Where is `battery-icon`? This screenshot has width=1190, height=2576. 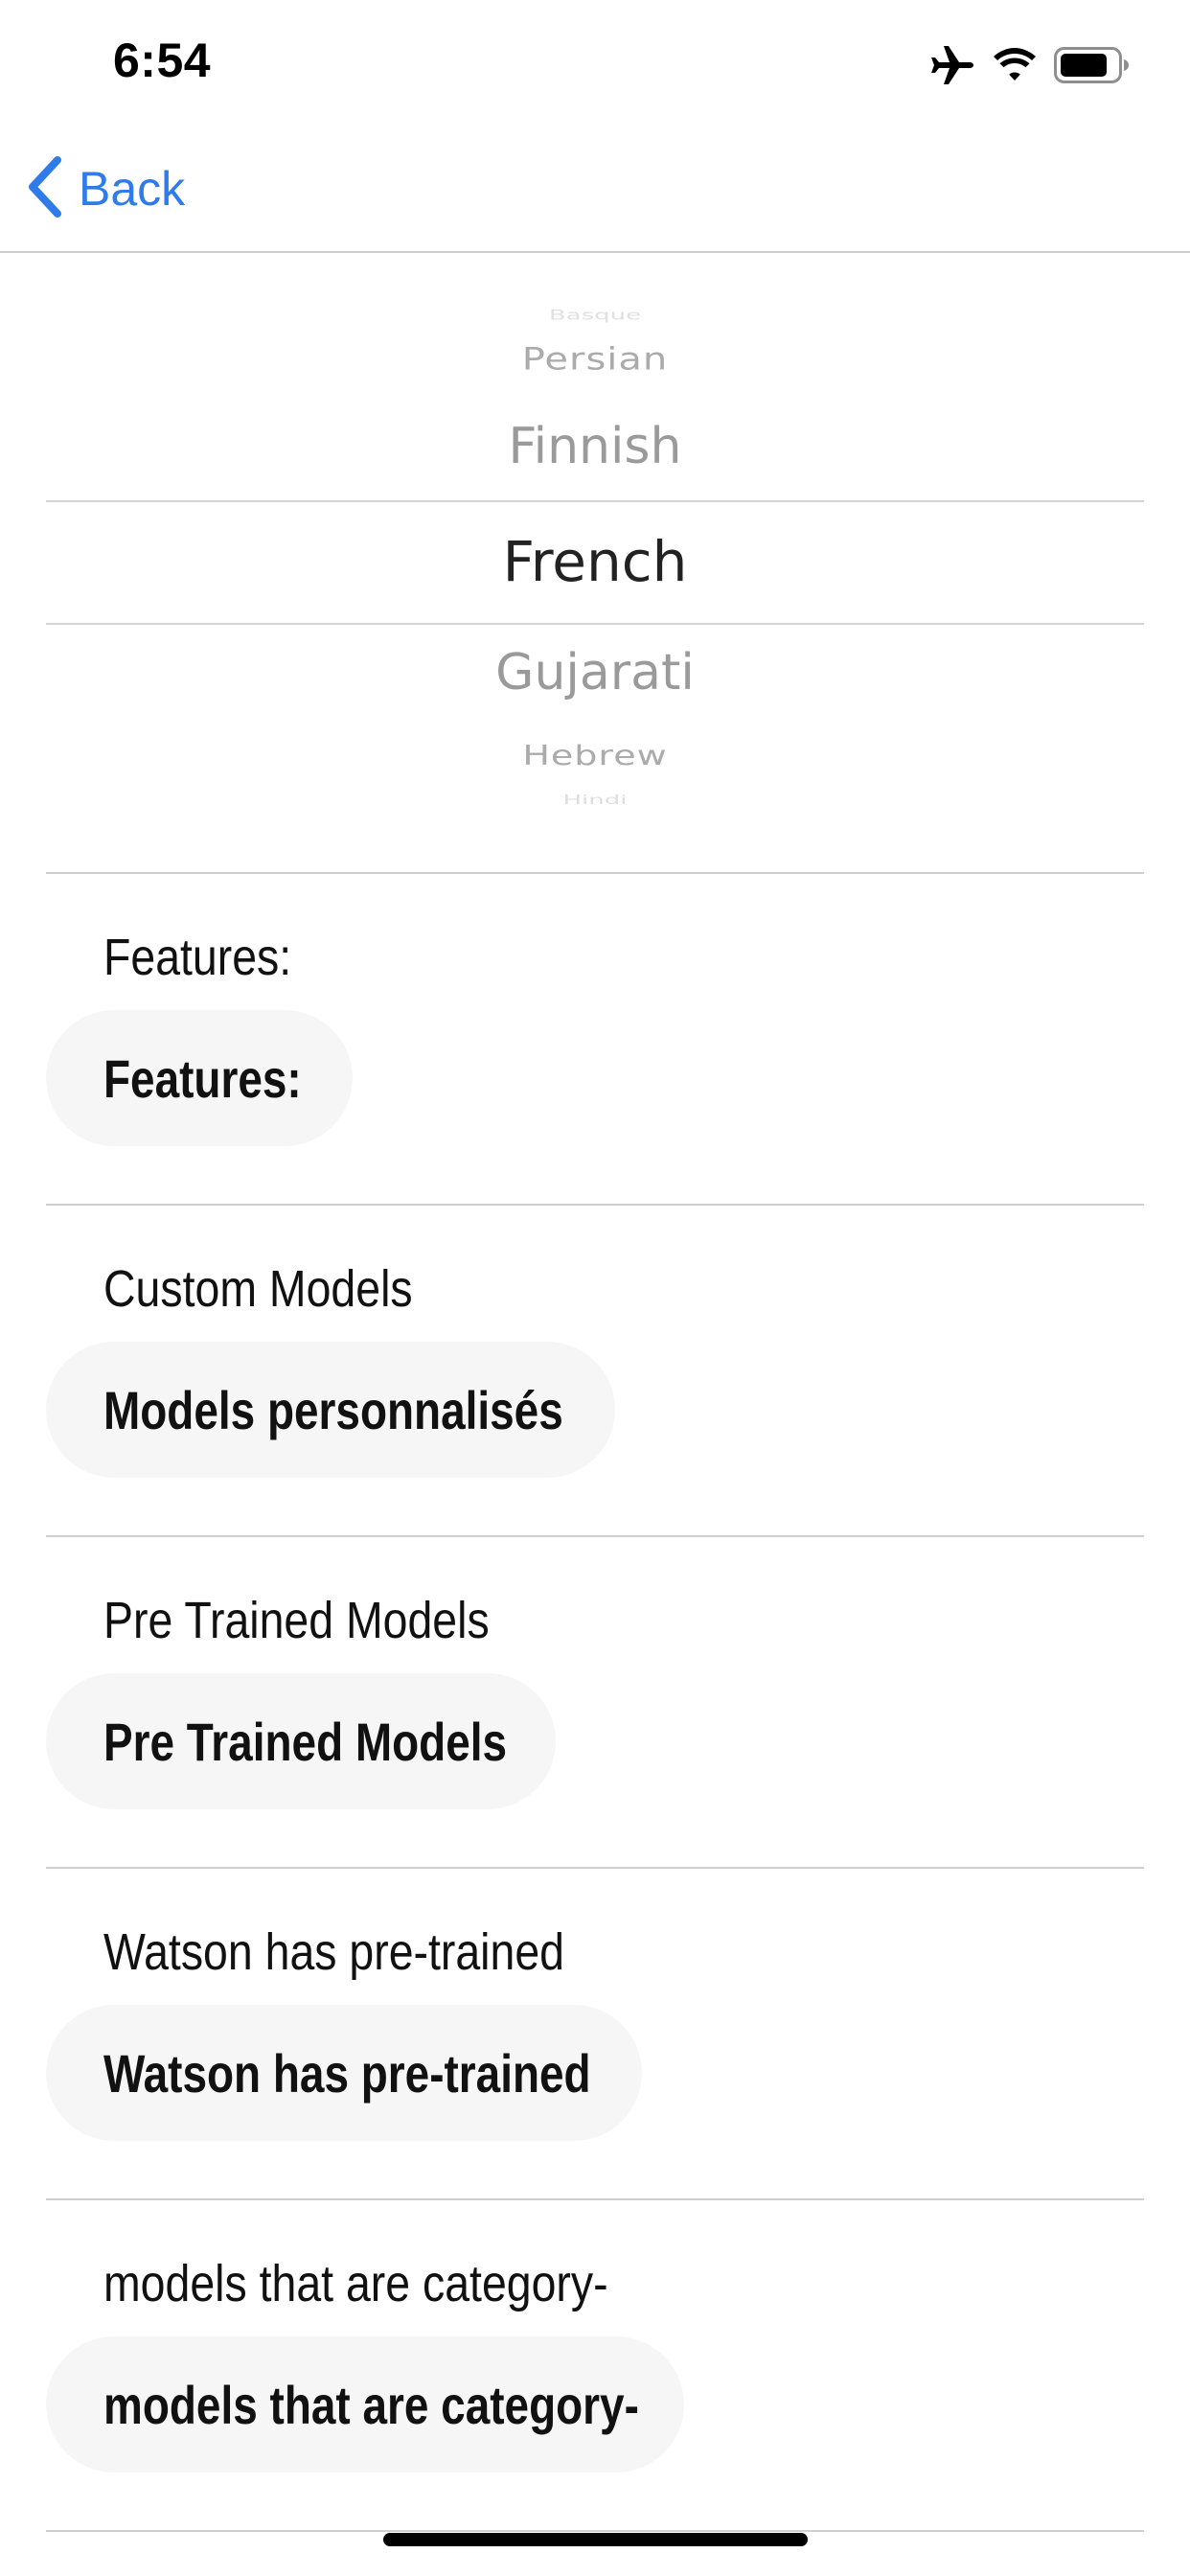 battery-icon is located at coordinates (1092, 65).